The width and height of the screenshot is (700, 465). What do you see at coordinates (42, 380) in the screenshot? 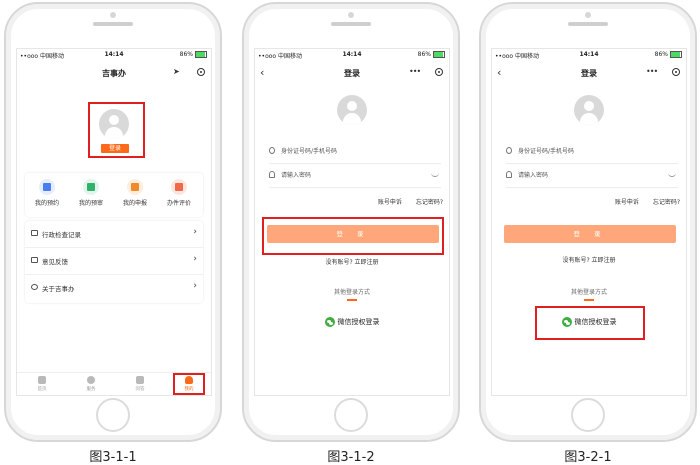
I see `home-icon` at bounding box center [42, 380].